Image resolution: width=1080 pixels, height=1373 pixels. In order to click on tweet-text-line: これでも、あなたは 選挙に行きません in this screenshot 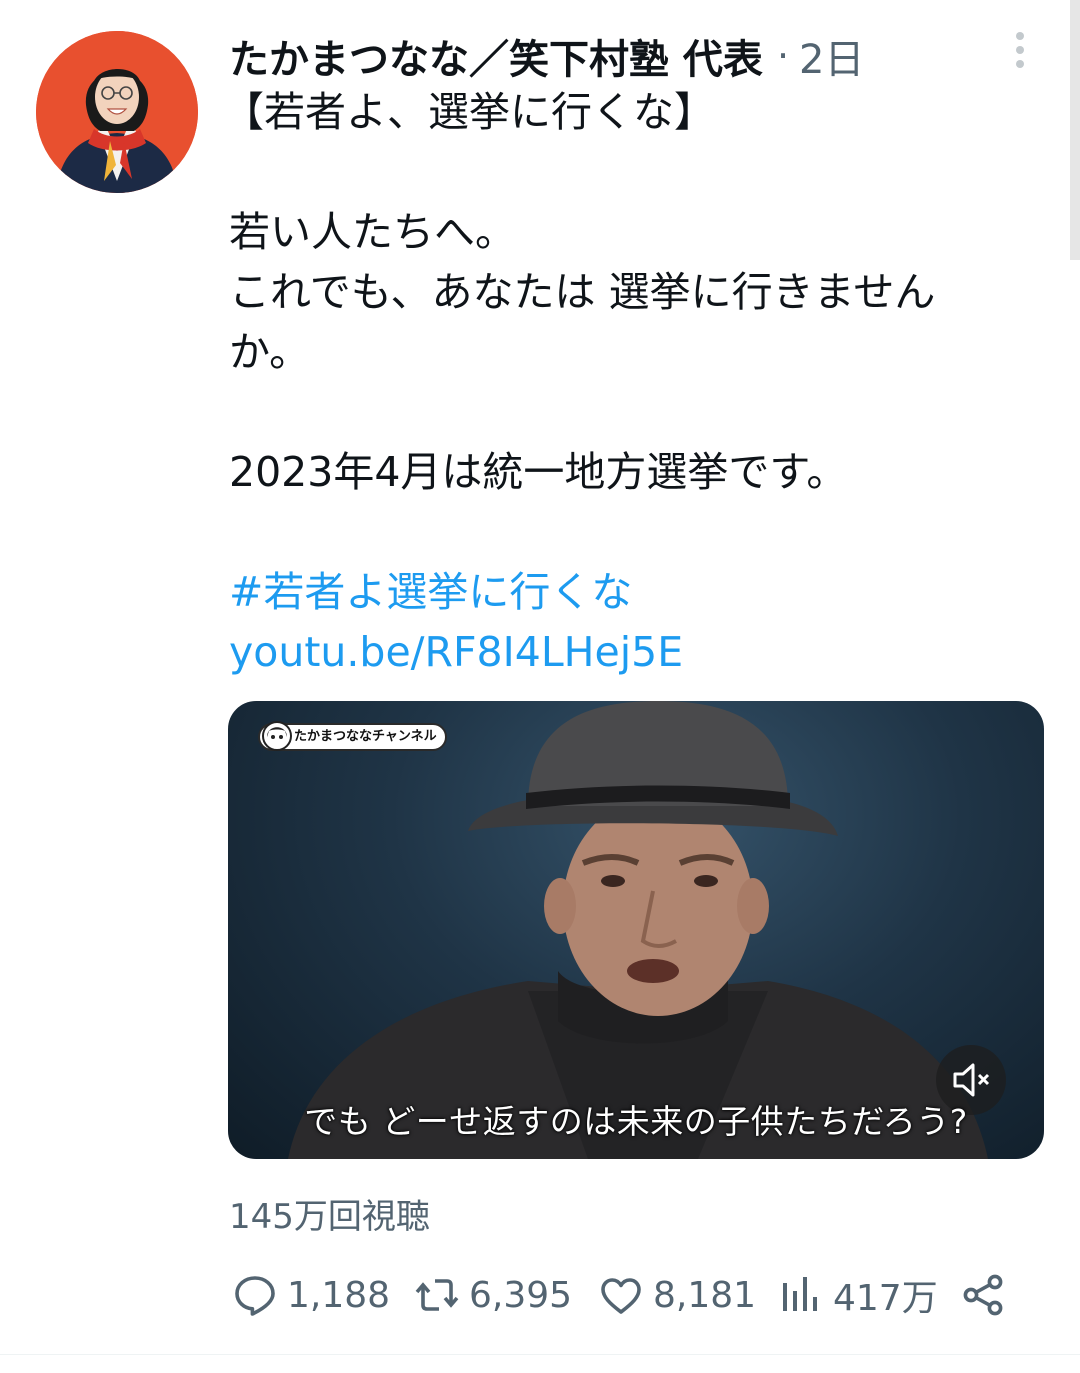, I will do `click(582, 292)`.